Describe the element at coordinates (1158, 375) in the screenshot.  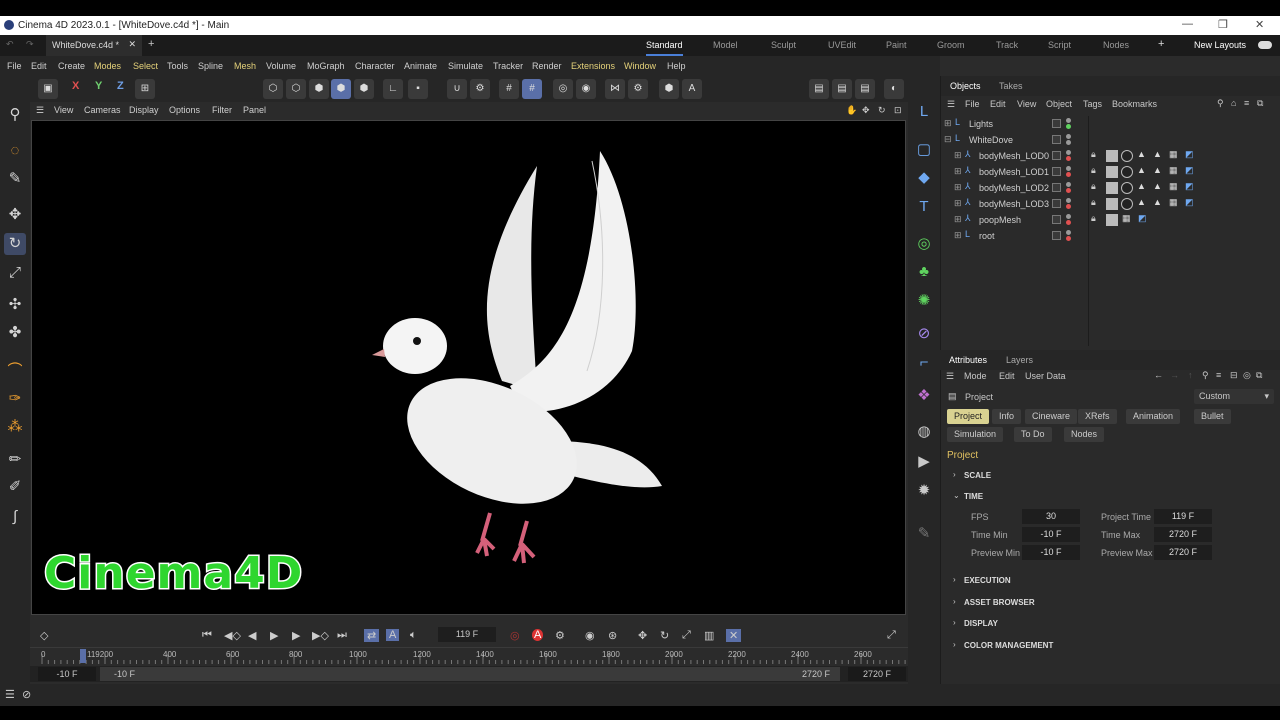
I see `back-arrow-icon: ←` at that location.